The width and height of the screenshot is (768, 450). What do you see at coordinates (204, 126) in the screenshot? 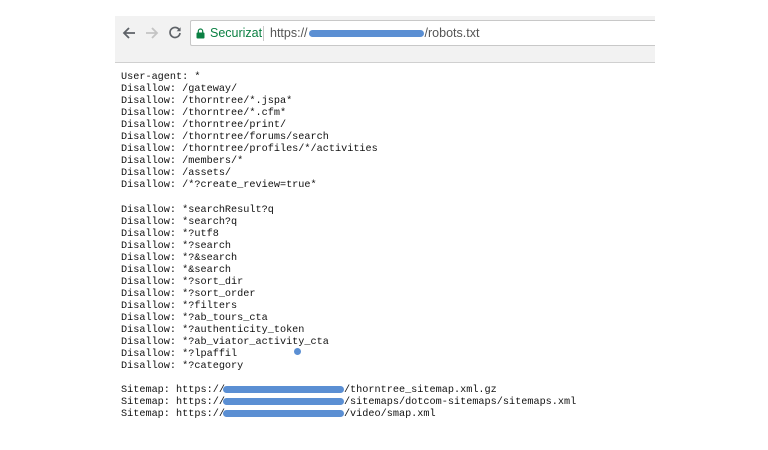
I see `rule-line: Disallow: /thorntree/print/` at bounding box center [204, 126].